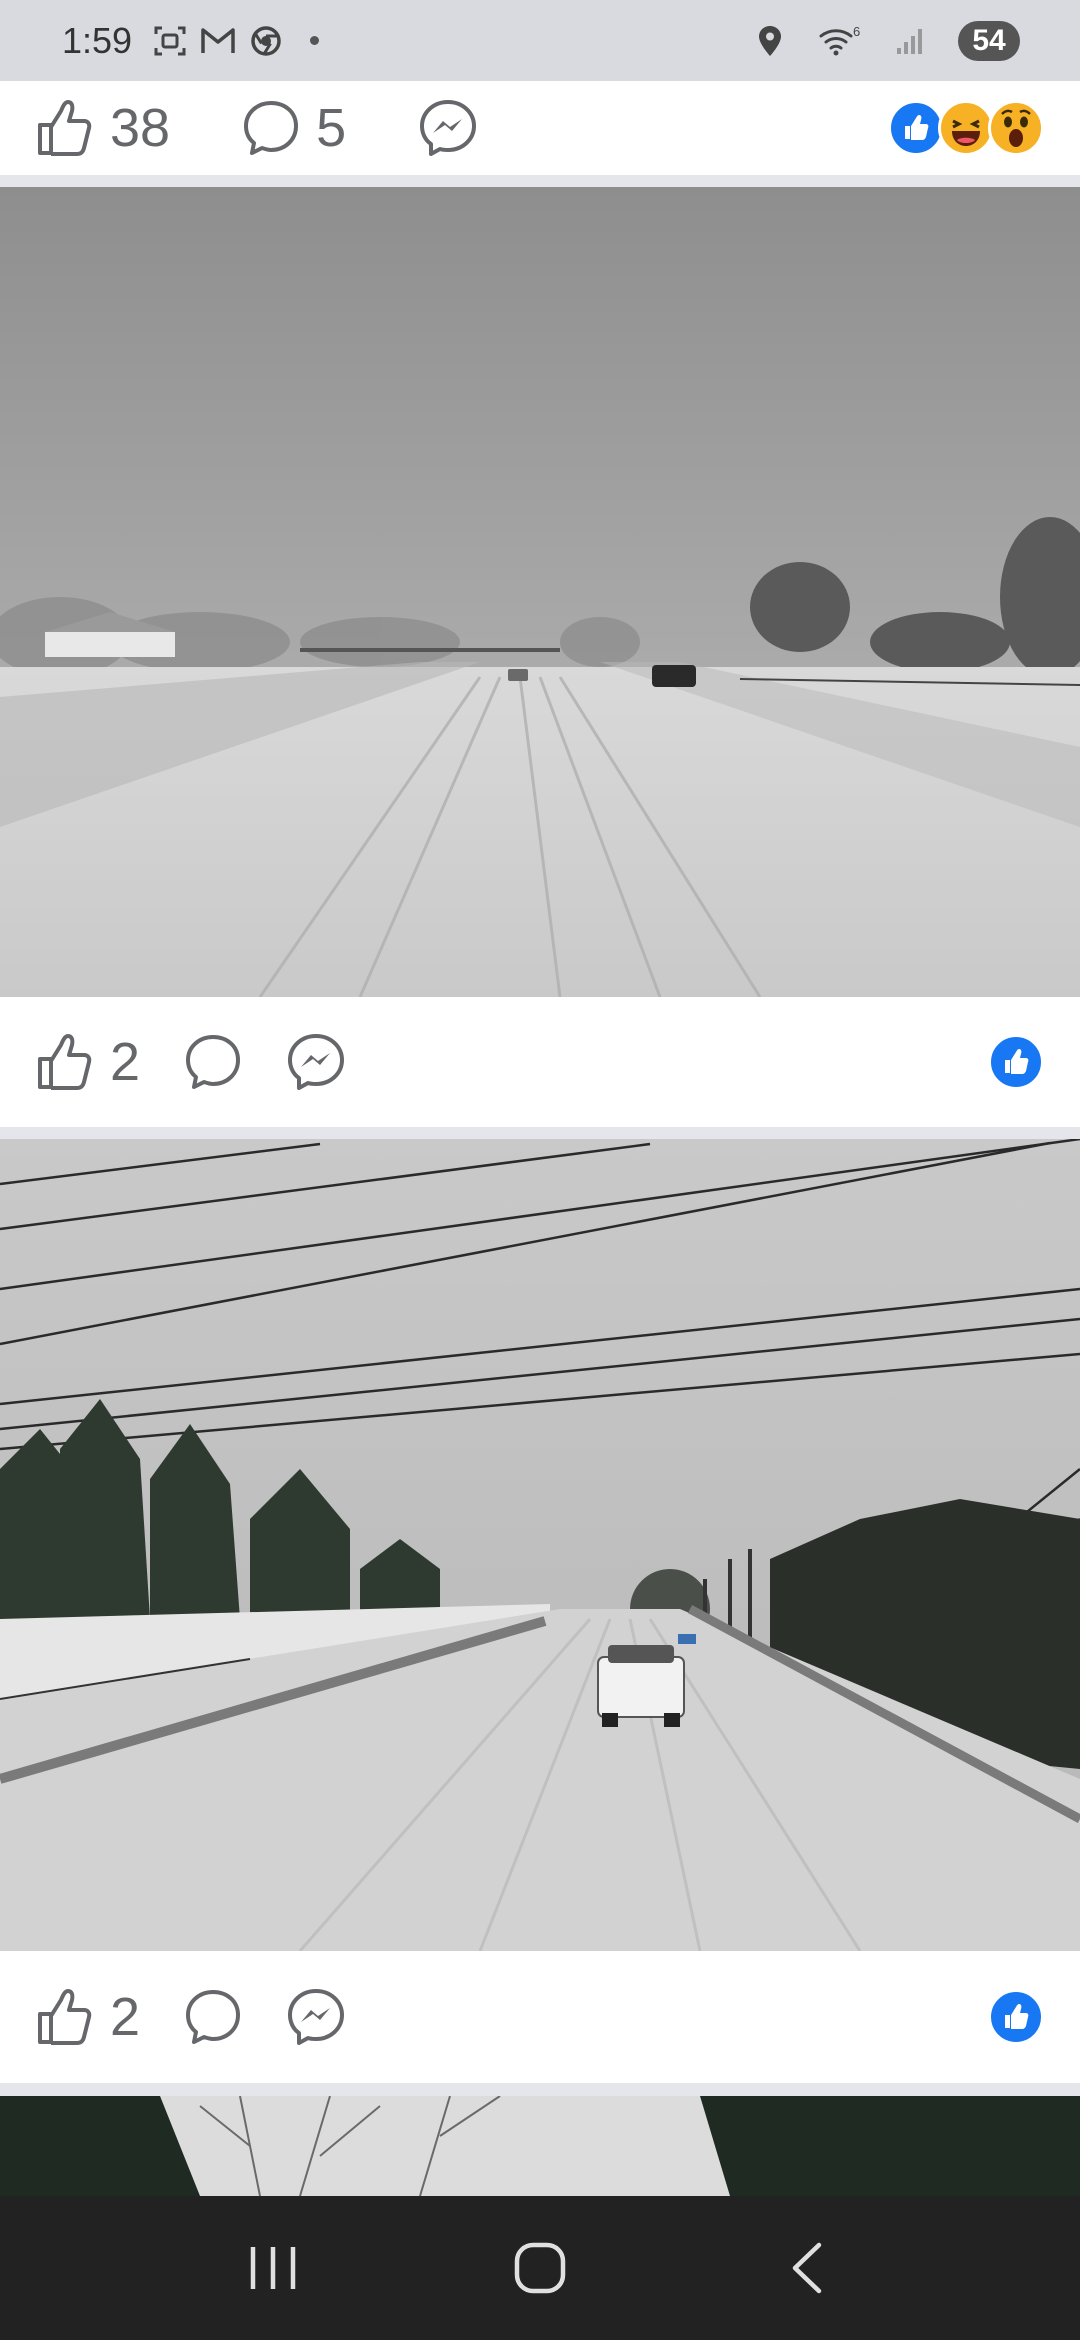  I want to click on location-icon, so click(770, 41).